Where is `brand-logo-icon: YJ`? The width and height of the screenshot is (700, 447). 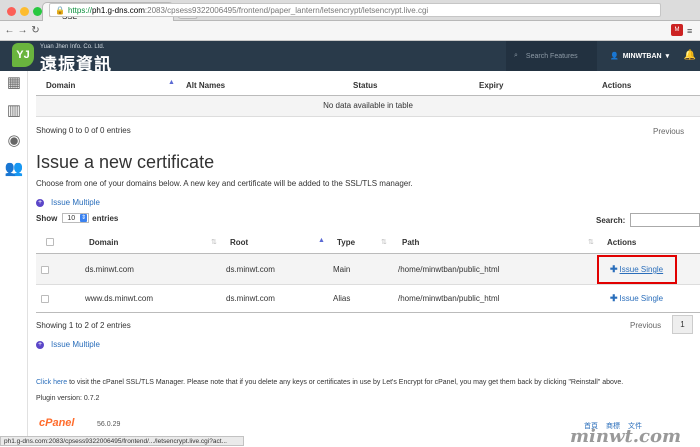
brand-logo-icon: YJ is located at coordinates (23, 55).